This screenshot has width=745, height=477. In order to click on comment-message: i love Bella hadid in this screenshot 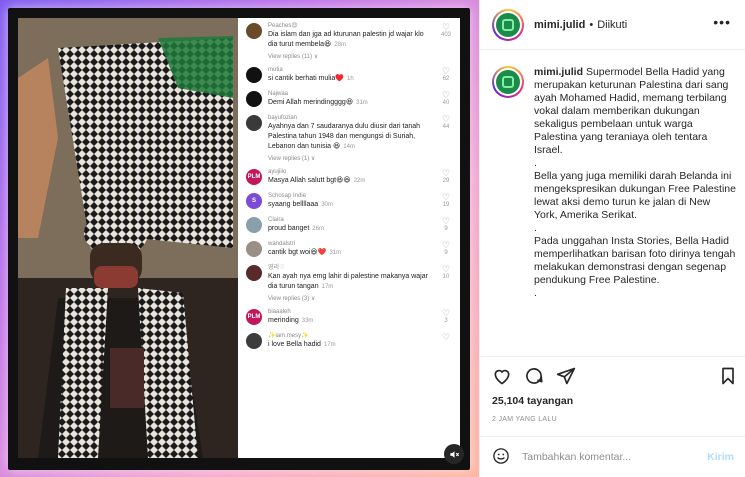, I will do `click(294, 344)`.